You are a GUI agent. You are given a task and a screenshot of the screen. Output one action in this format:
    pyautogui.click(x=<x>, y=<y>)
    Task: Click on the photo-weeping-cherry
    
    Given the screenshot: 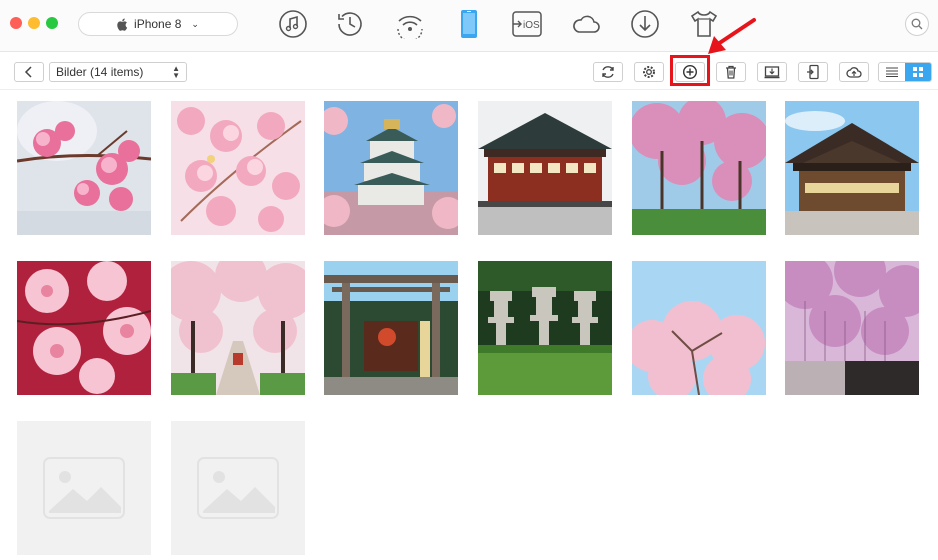 What is the action you would take?
    pyautogui.click(x=852, y=328)
    